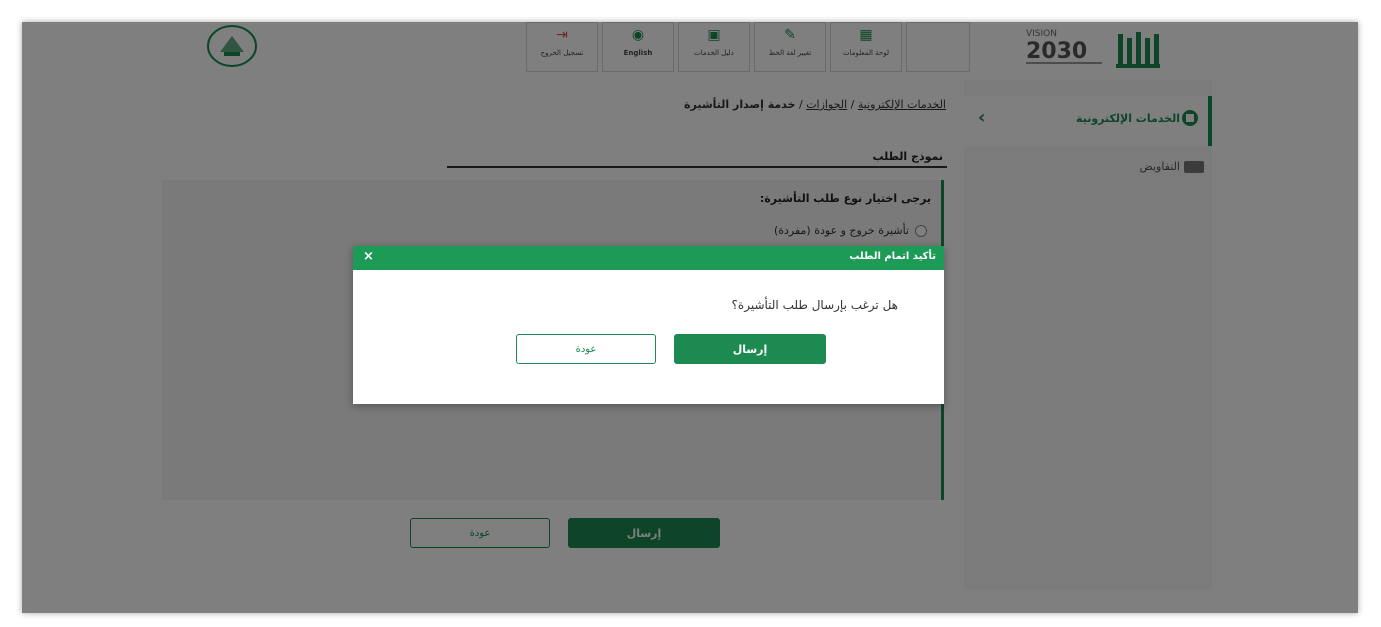 The width and height of the screenshot is (1381, 627). I want to click on modal-header: تأكيد اتمام الطلب ×, so click(648, 258).